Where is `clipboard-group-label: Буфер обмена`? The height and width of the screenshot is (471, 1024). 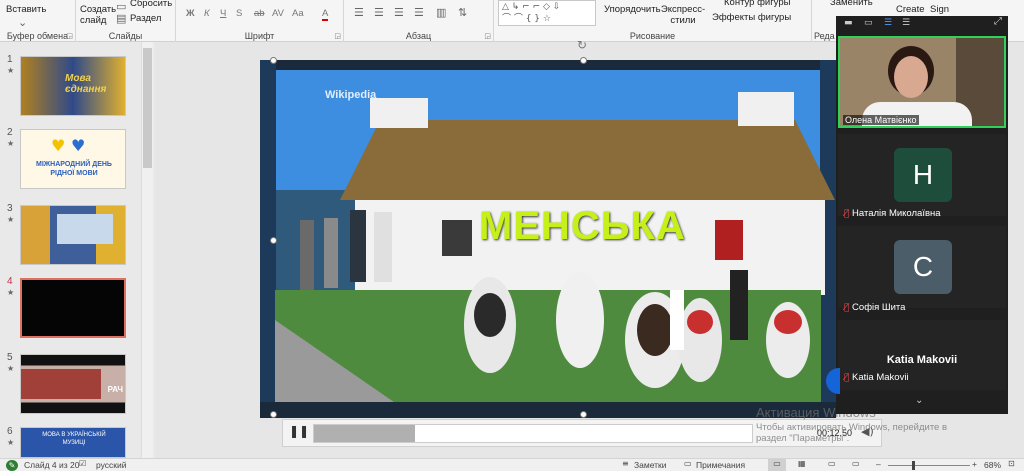 clipboard-group-label: Буфер обмена is located at coordinates (37, 36).